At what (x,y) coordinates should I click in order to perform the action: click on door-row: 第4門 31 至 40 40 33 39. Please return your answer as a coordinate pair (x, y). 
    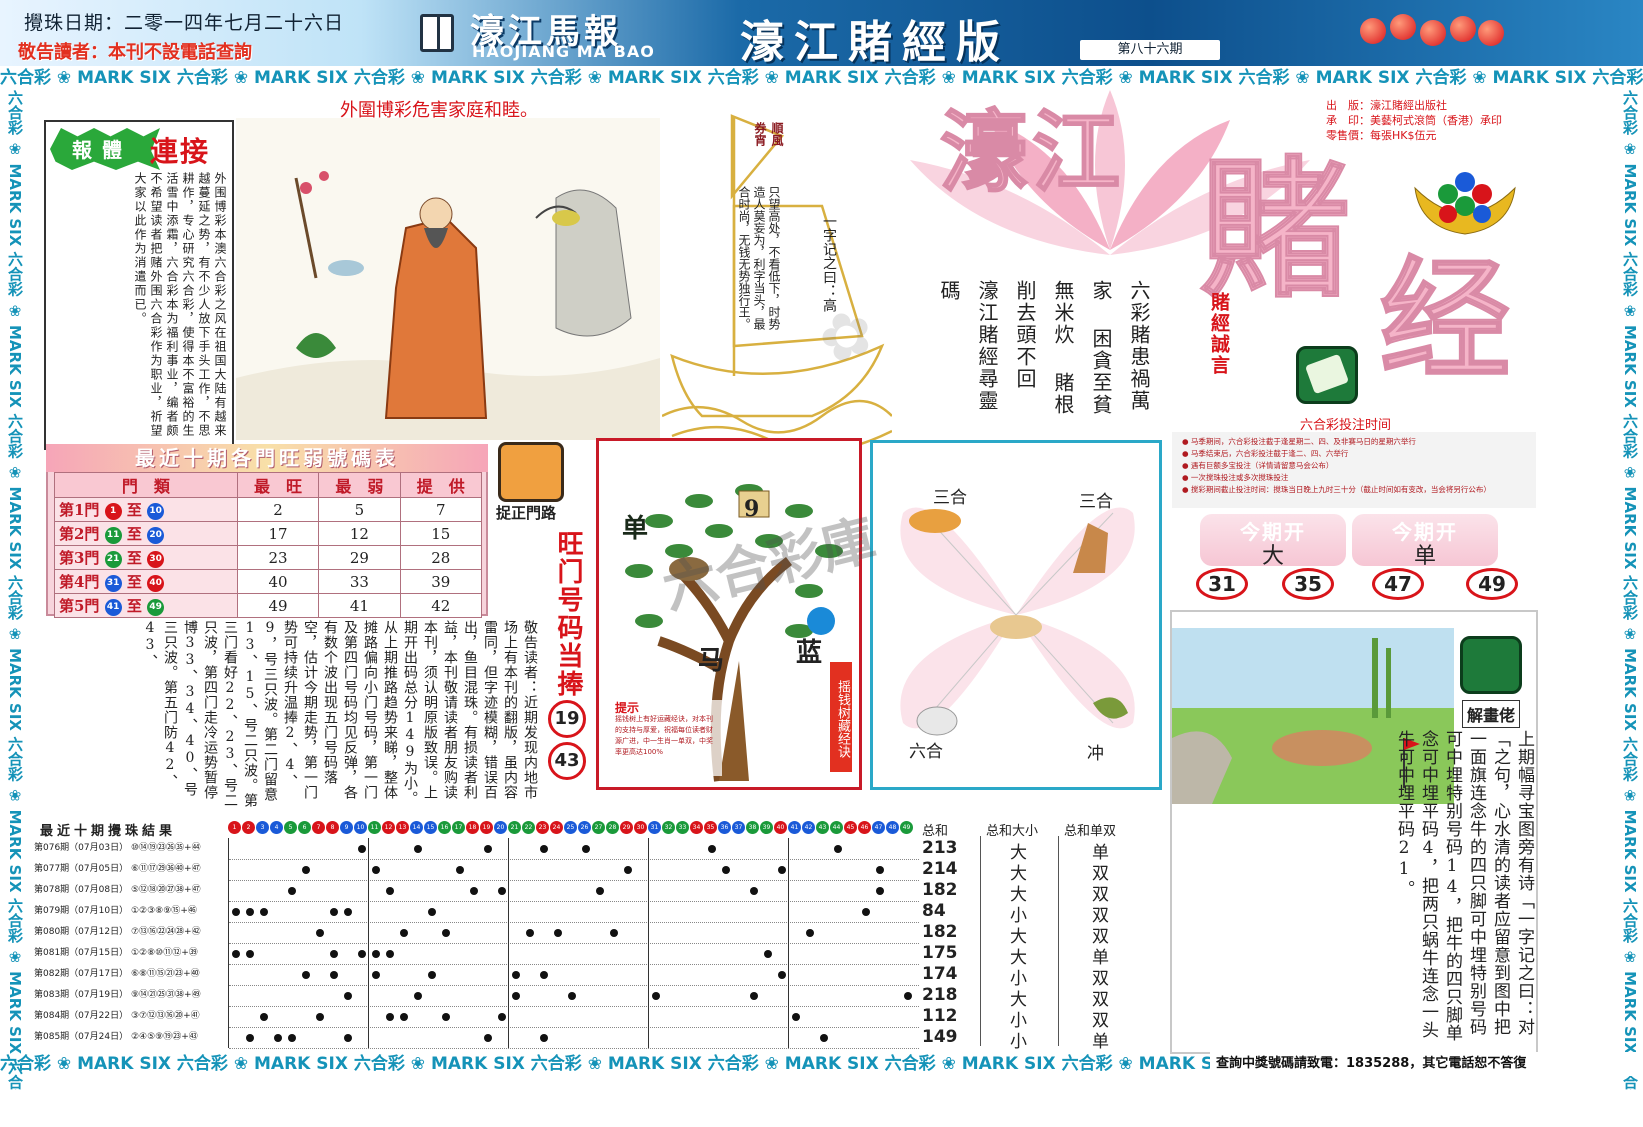
    Looking at the image, I should click on (268, 581).